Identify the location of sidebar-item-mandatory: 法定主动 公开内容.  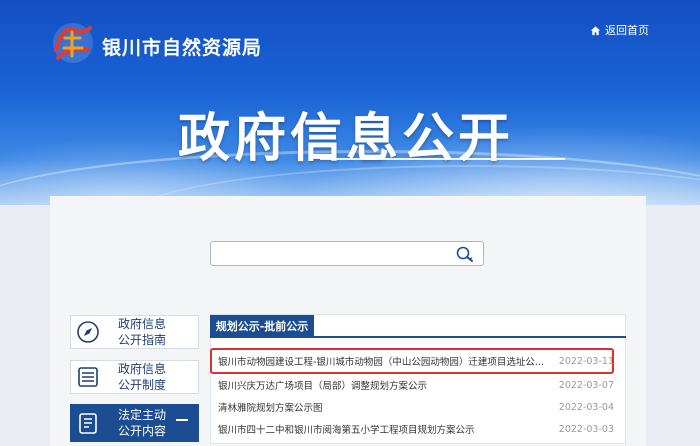
(134, 423).